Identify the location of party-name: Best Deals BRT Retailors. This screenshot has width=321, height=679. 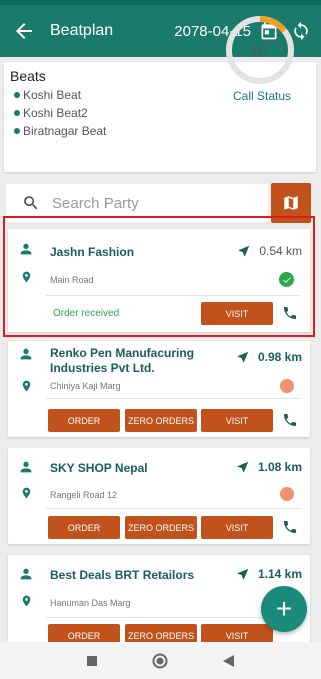
(122, 575).